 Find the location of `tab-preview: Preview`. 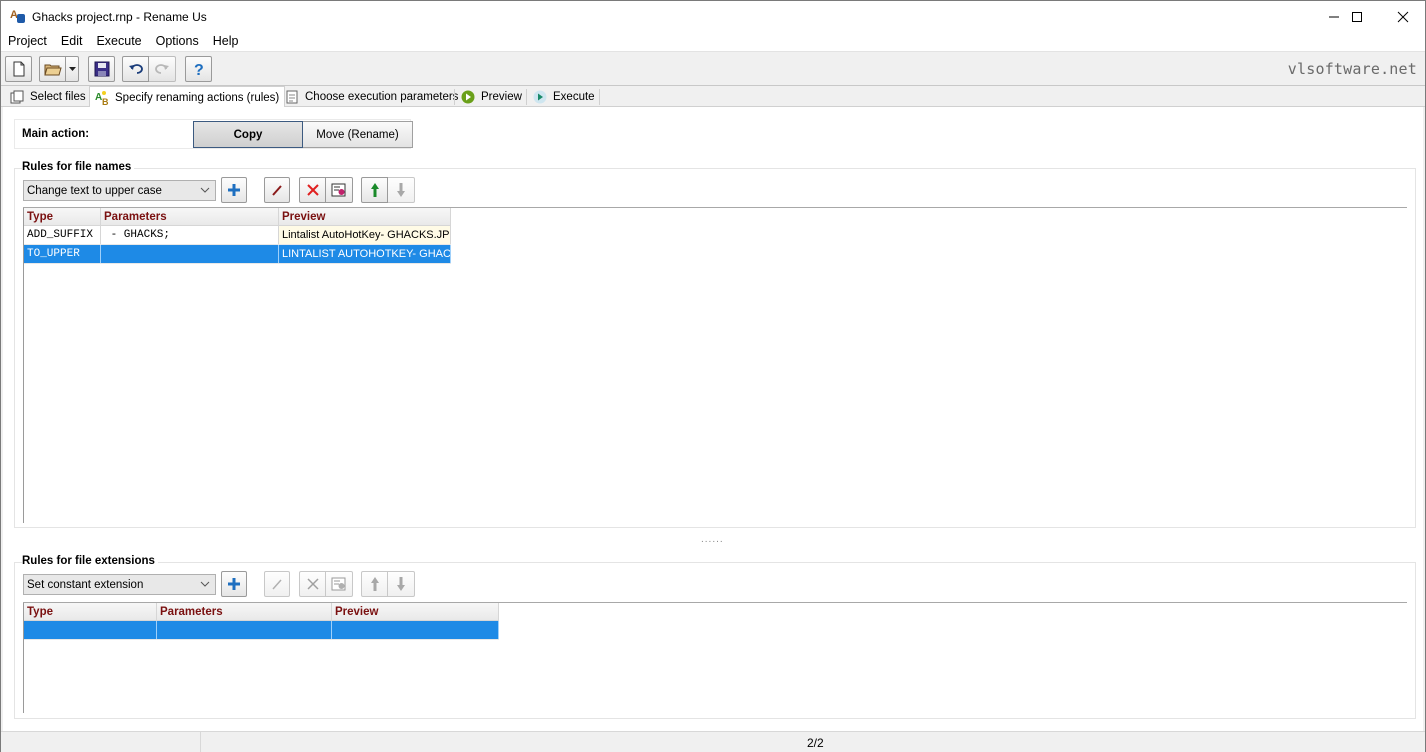

tab-preview: Preview is located at coordinates (491, 97).